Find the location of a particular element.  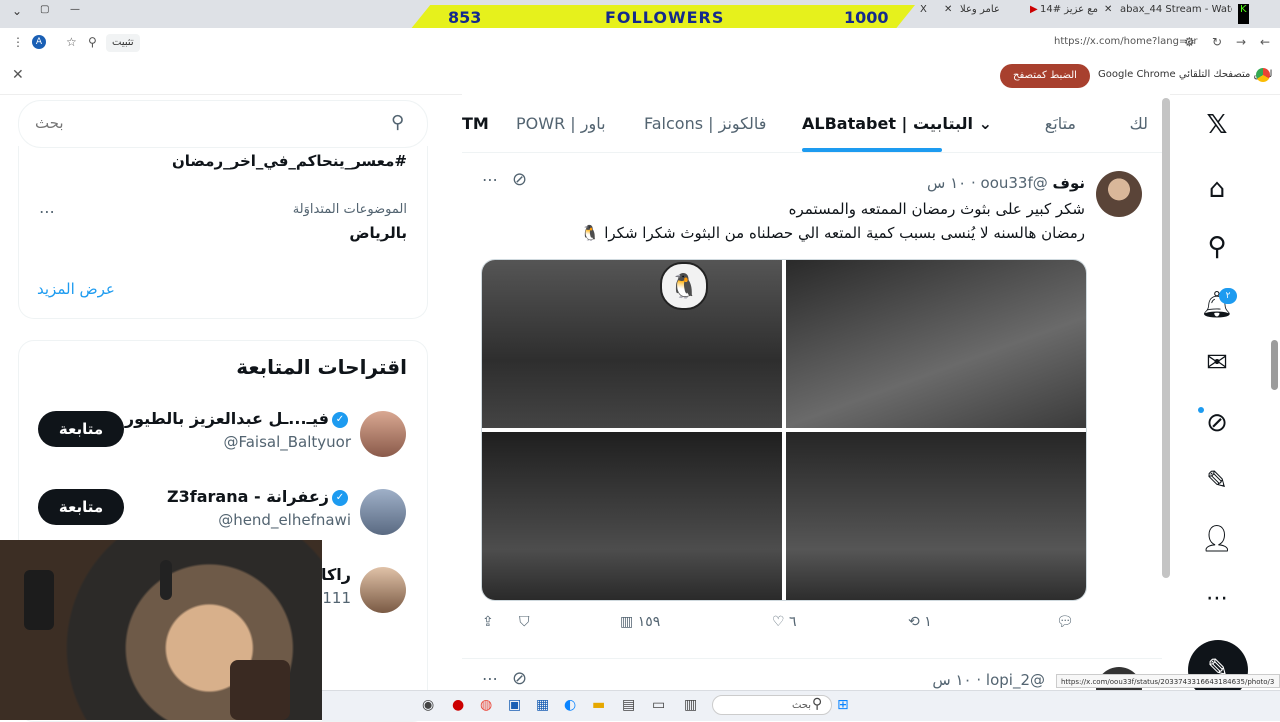

install-chip: تثبيت is located at coordinates (123, 43).